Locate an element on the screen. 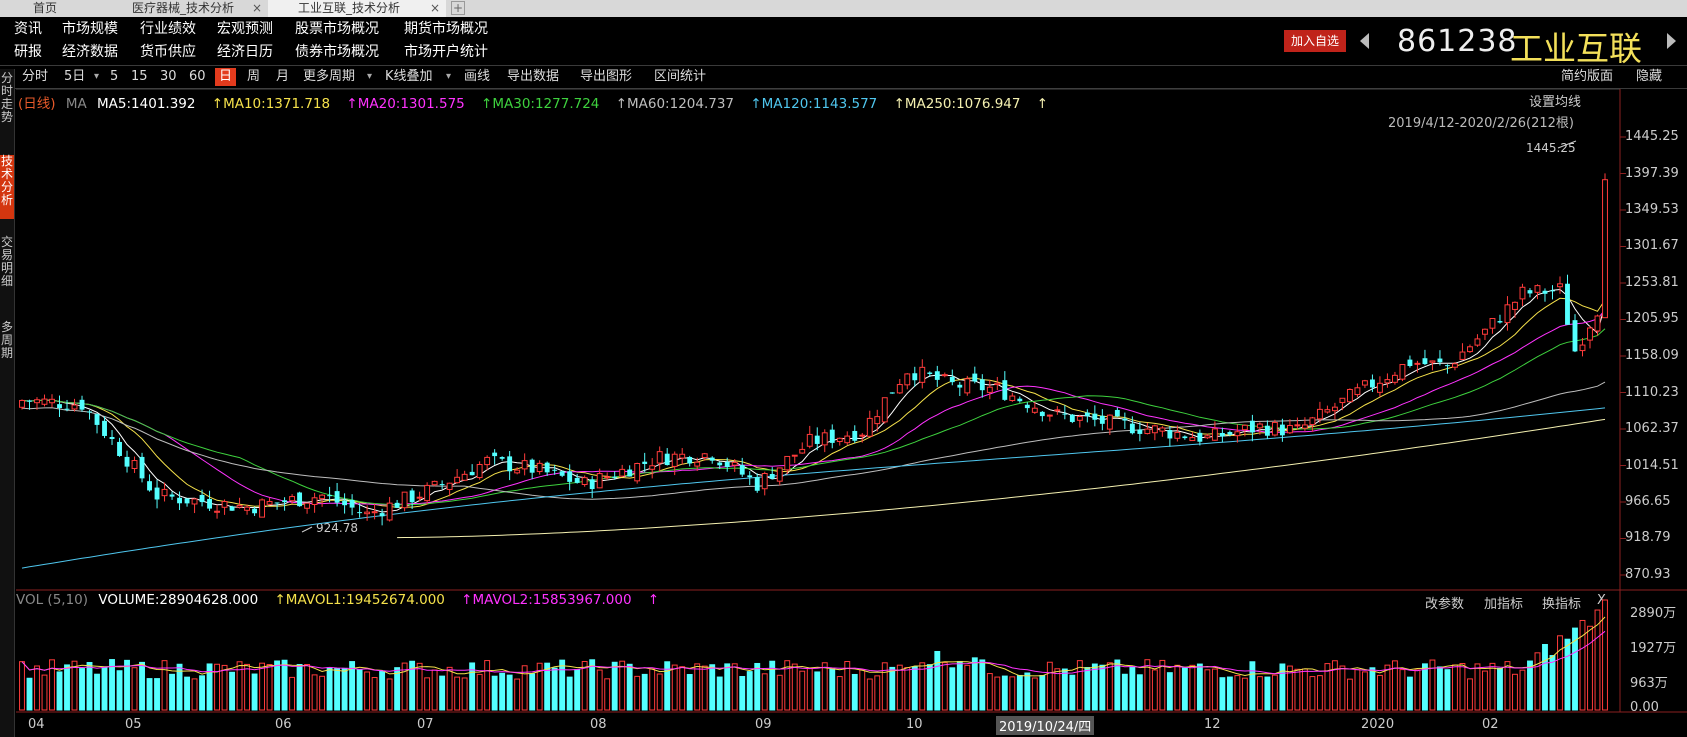  low-marker is located at coordinates (307, 529).